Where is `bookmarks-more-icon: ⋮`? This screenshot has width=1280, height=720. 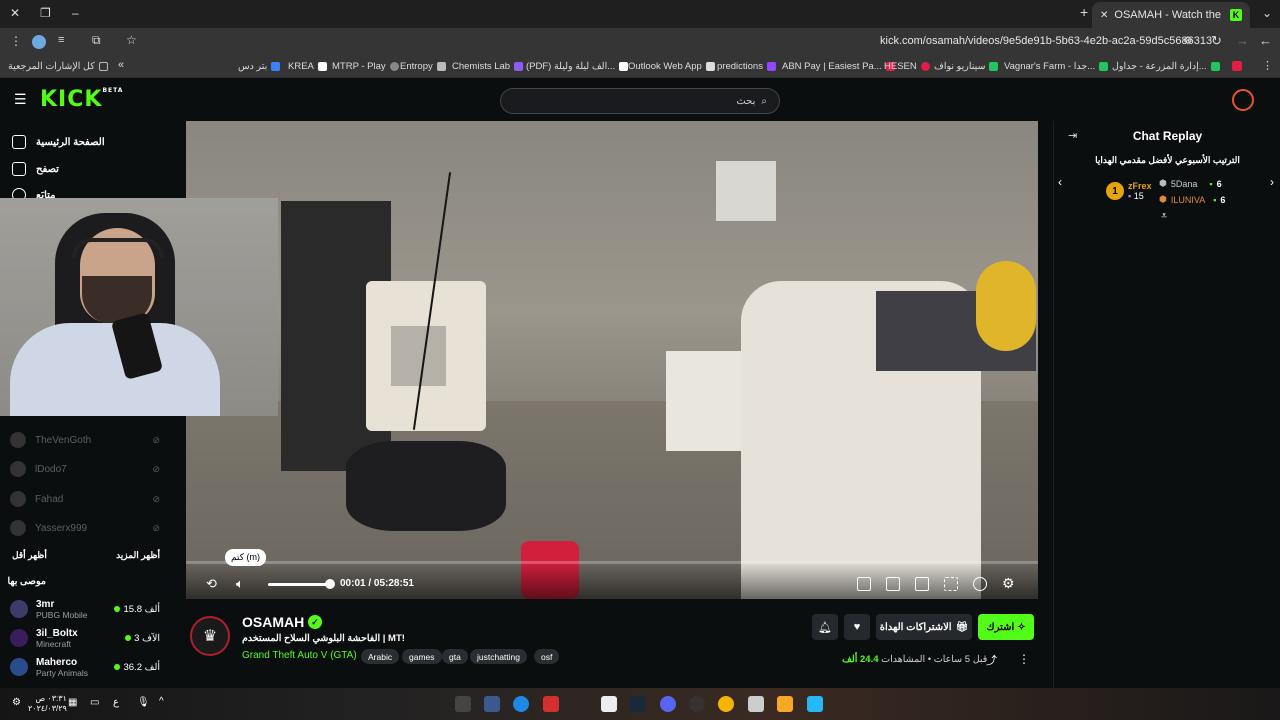 bookmarks-more-icon: ⋮ is located at coordinates (1267, 65).